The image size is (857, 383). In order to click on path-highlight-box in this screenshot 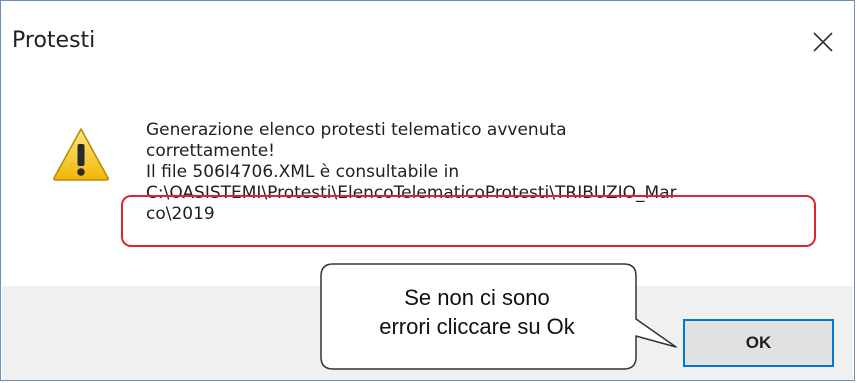, I will do `click(468, 221)`.